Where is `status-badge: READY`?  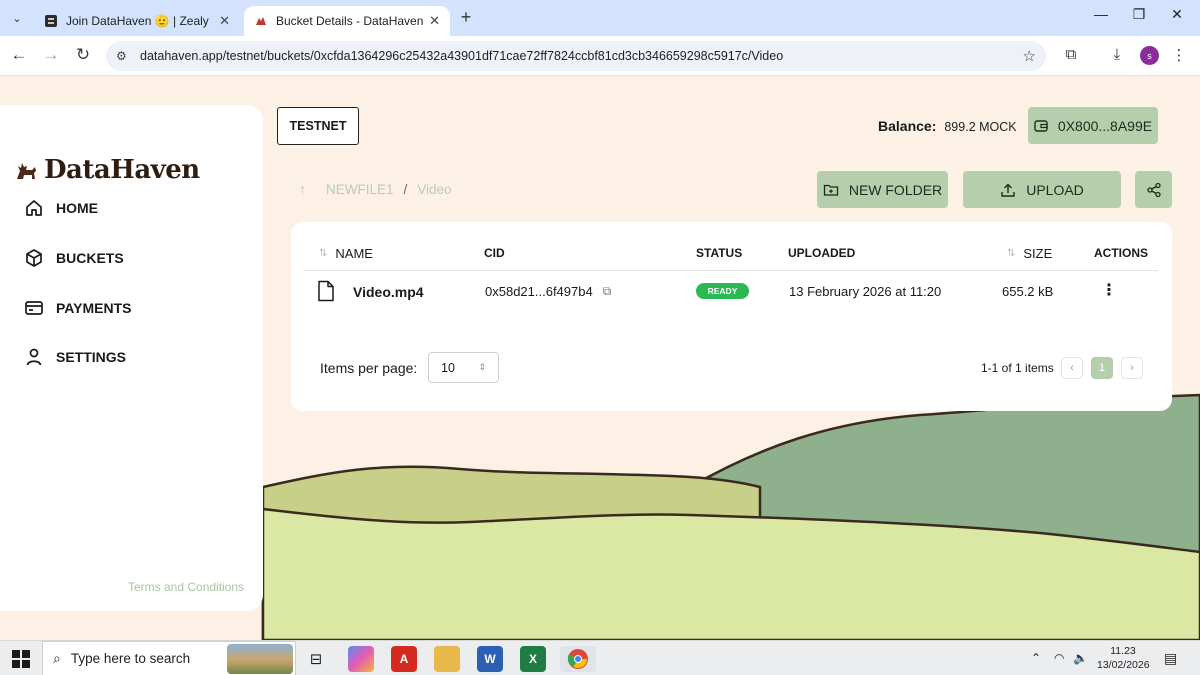
status-badge: READY is located at coordinates (722, 291).